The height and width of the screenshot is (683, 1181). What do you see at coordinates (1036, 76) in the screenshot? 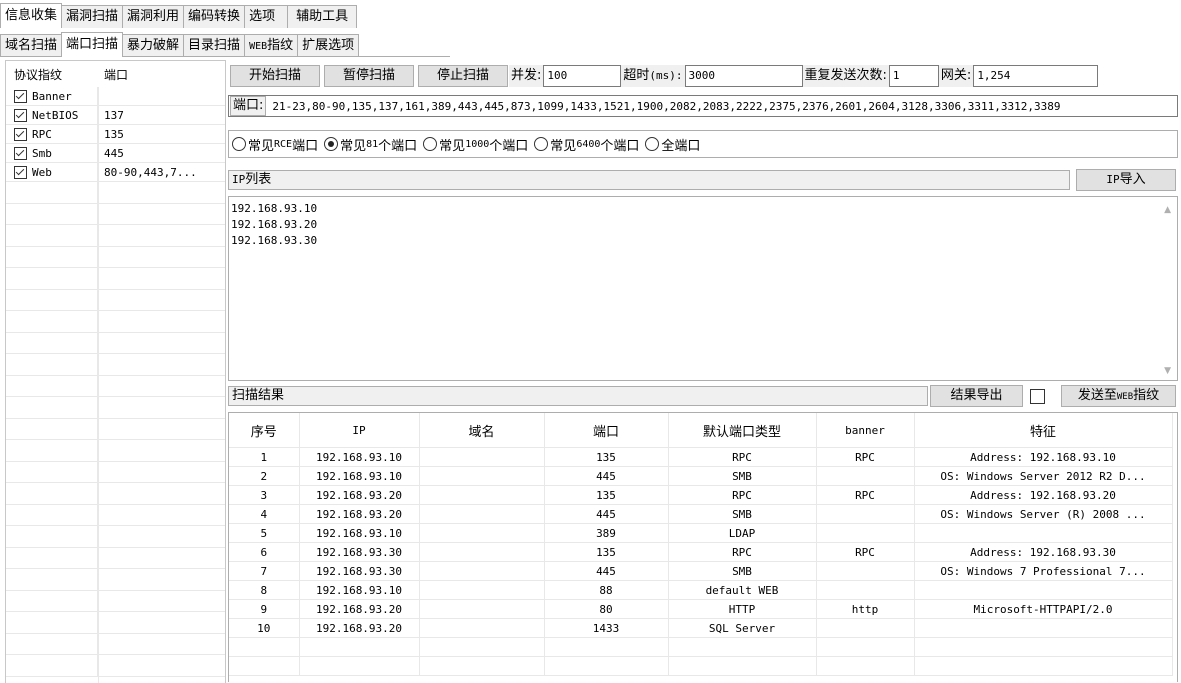
I see `gateway-input: 1,254` at bounding box center [1036, 76].